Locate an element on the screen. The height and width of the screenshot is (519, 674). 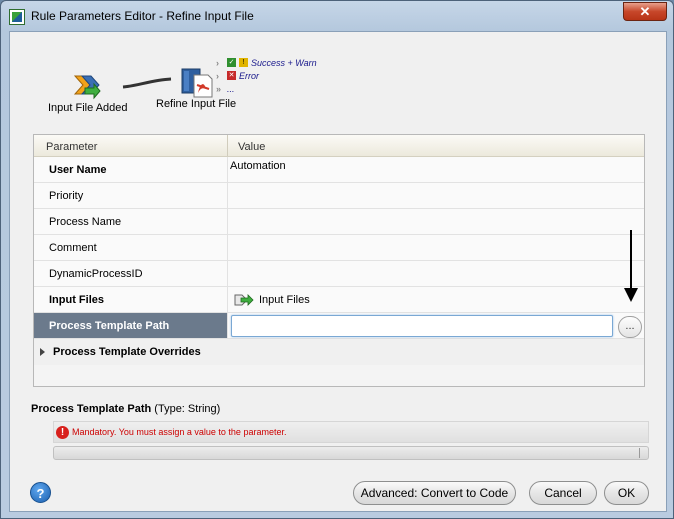
description-param-name: Process Template Path is located at coordinates (91, 409).